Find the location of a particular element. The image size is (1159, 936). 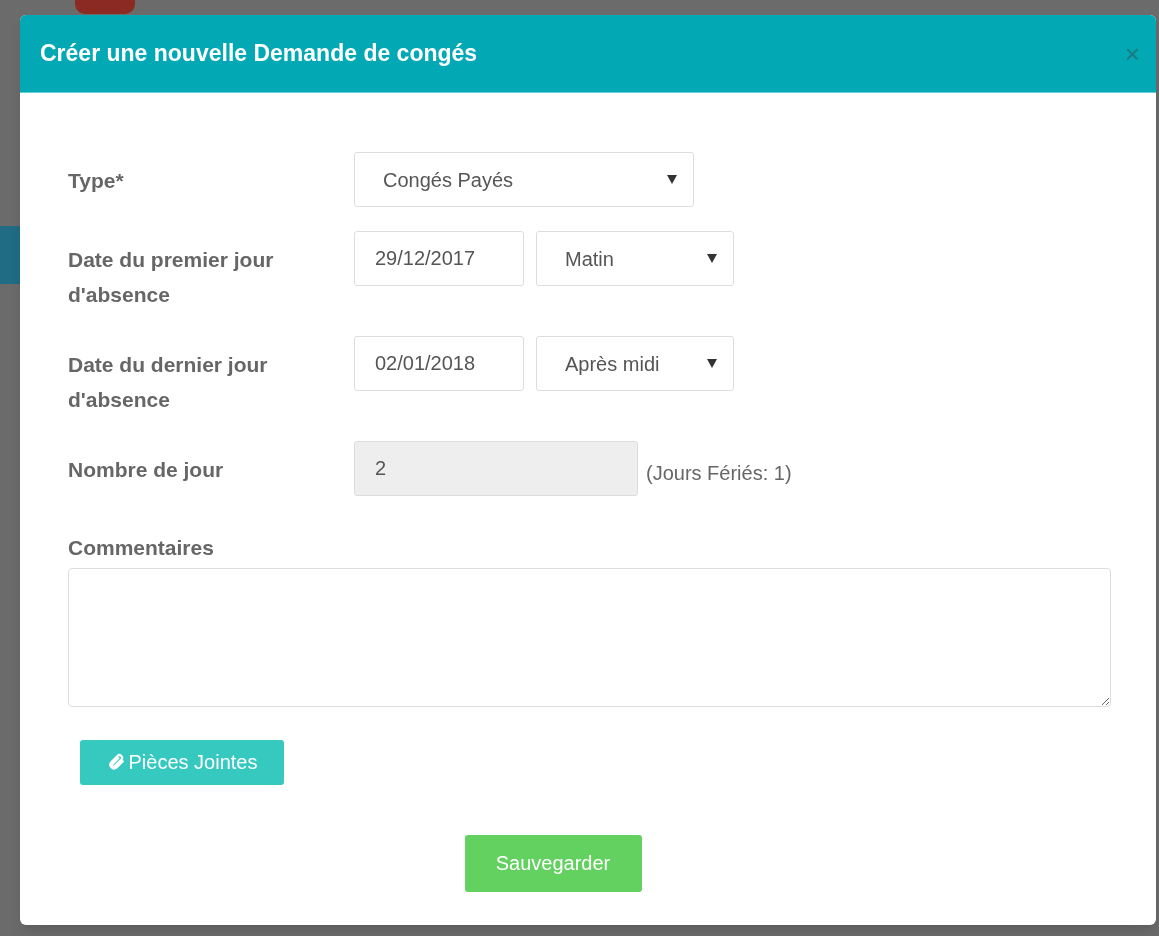

holiday-note: (Jours Fériés: 1) is located at coordinates (719, 473).